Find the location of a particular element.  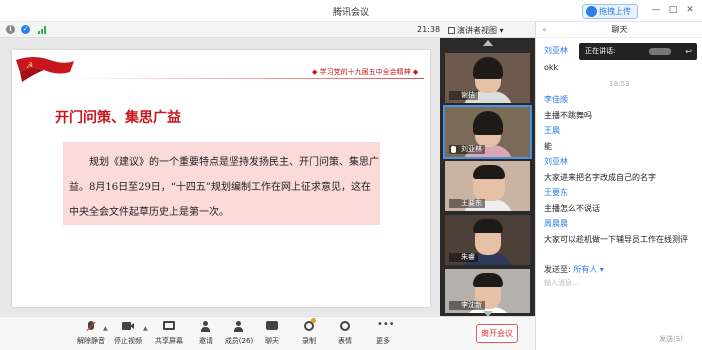

minimize-button: — is located at coordinates (656, 10).